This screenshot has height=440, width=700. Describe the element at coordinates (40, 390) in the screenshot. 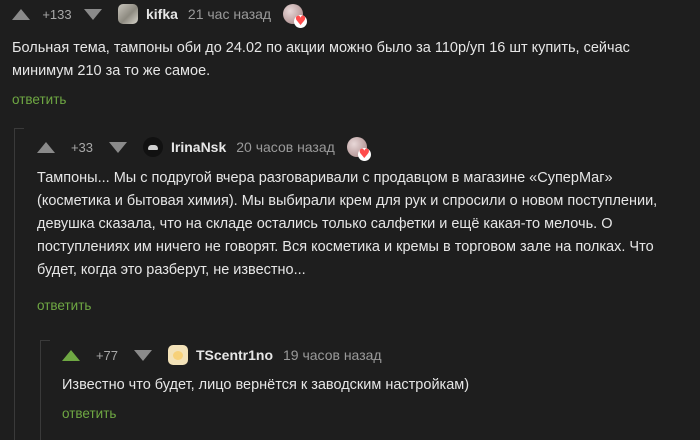

I see `thread-line-level2` at that location.